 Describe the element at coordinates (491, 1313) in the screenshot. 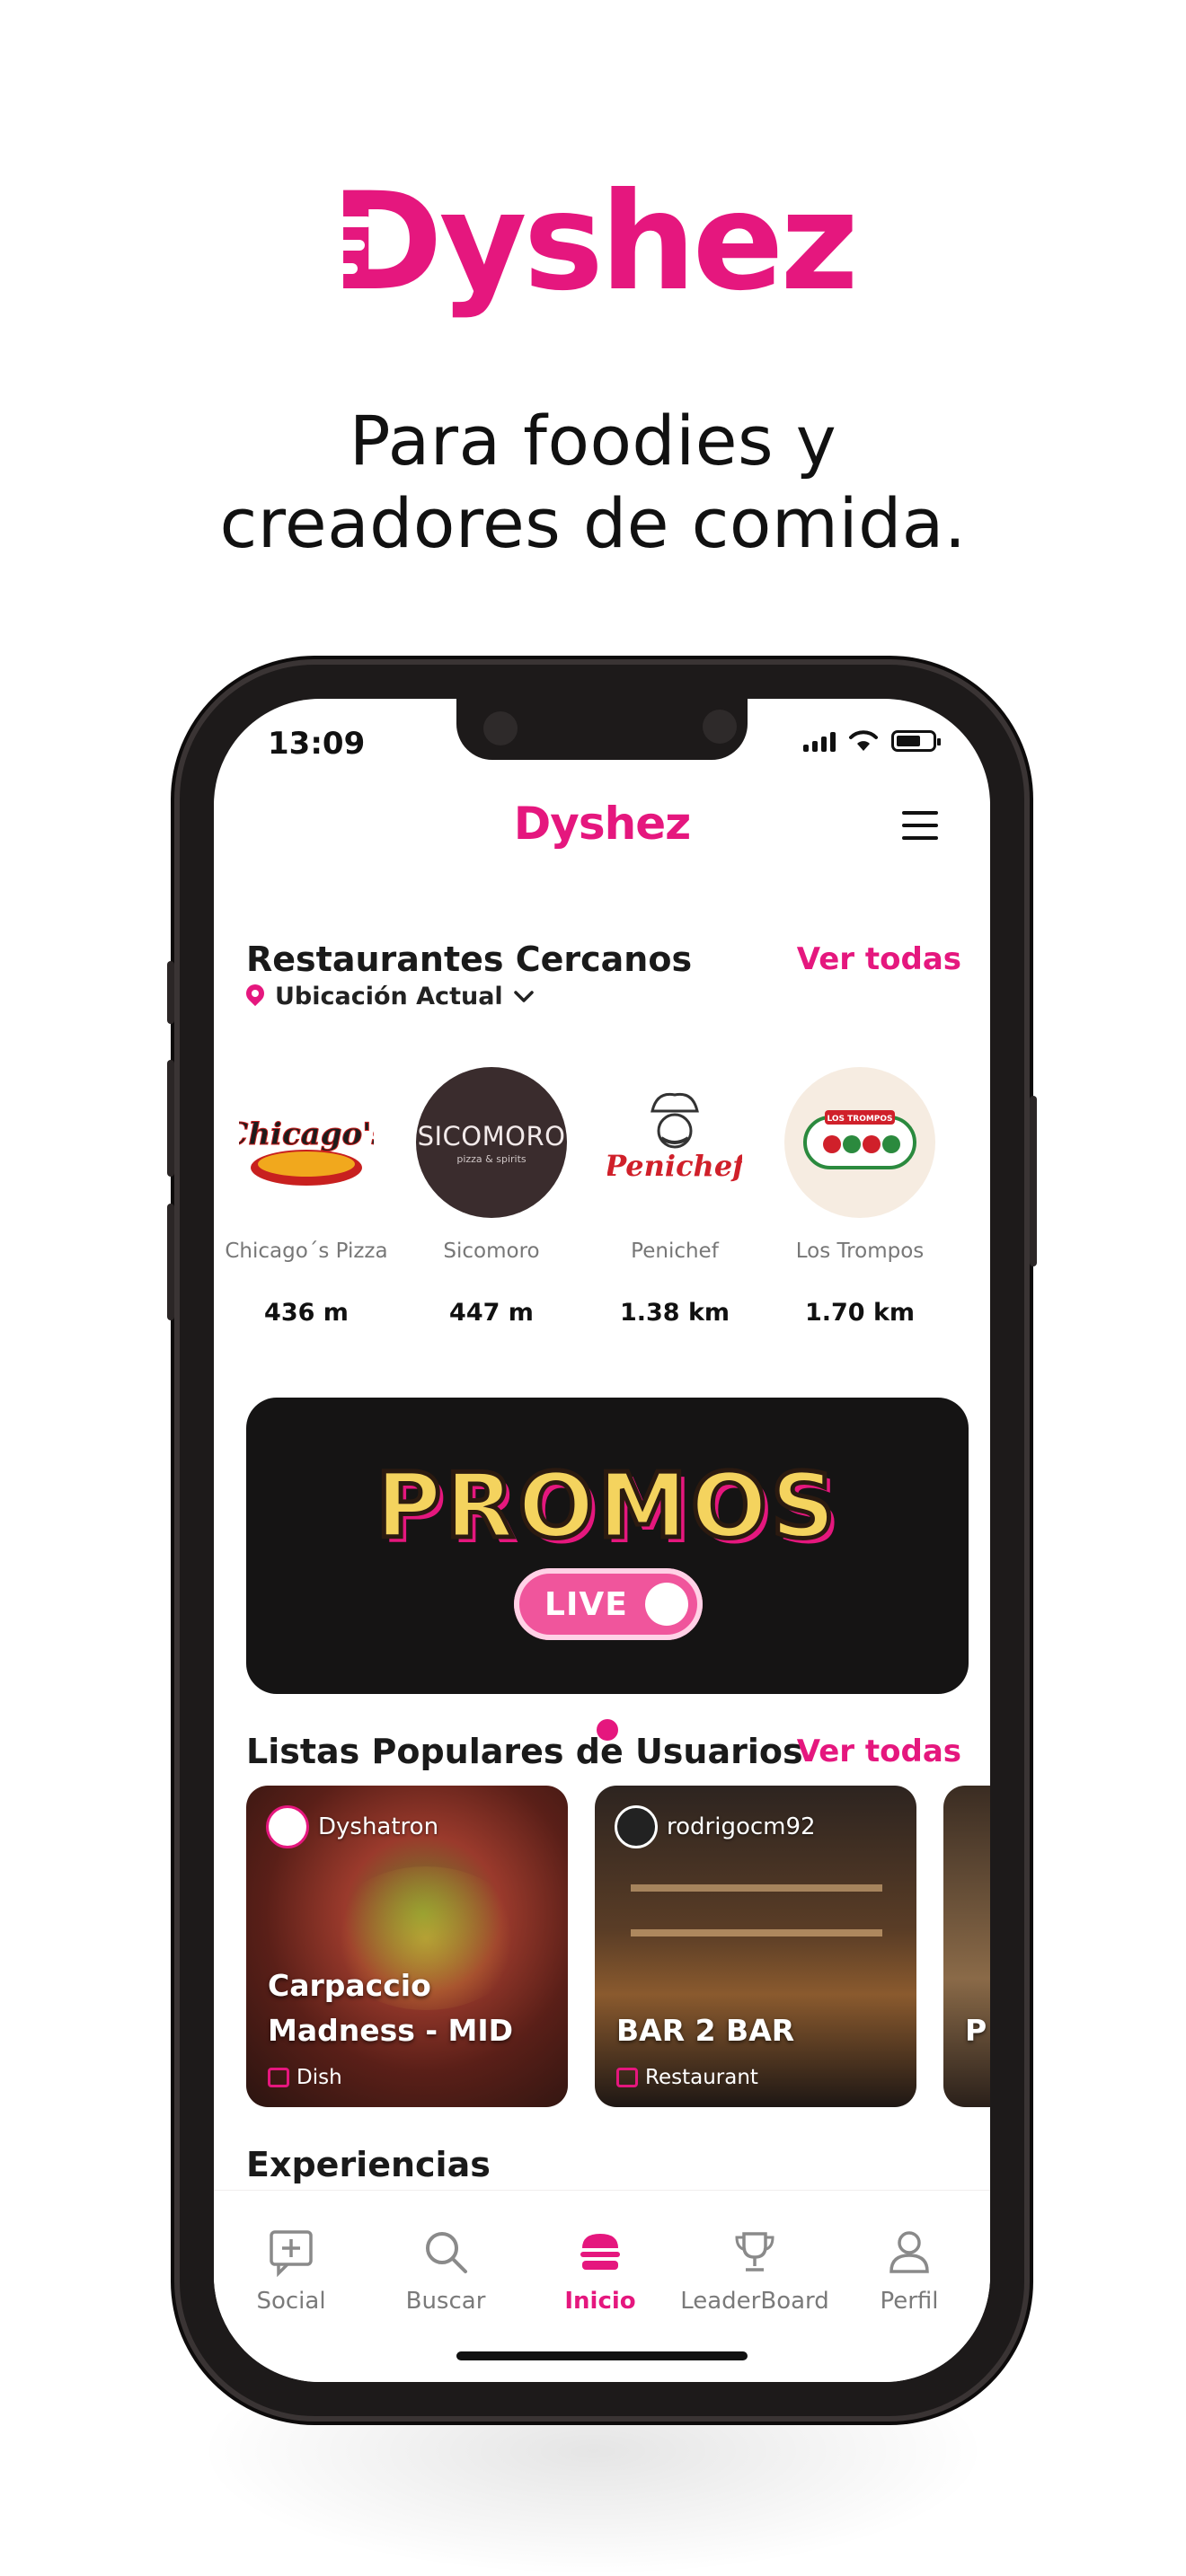

I see `restaurant-distance: 447 m` at that location.